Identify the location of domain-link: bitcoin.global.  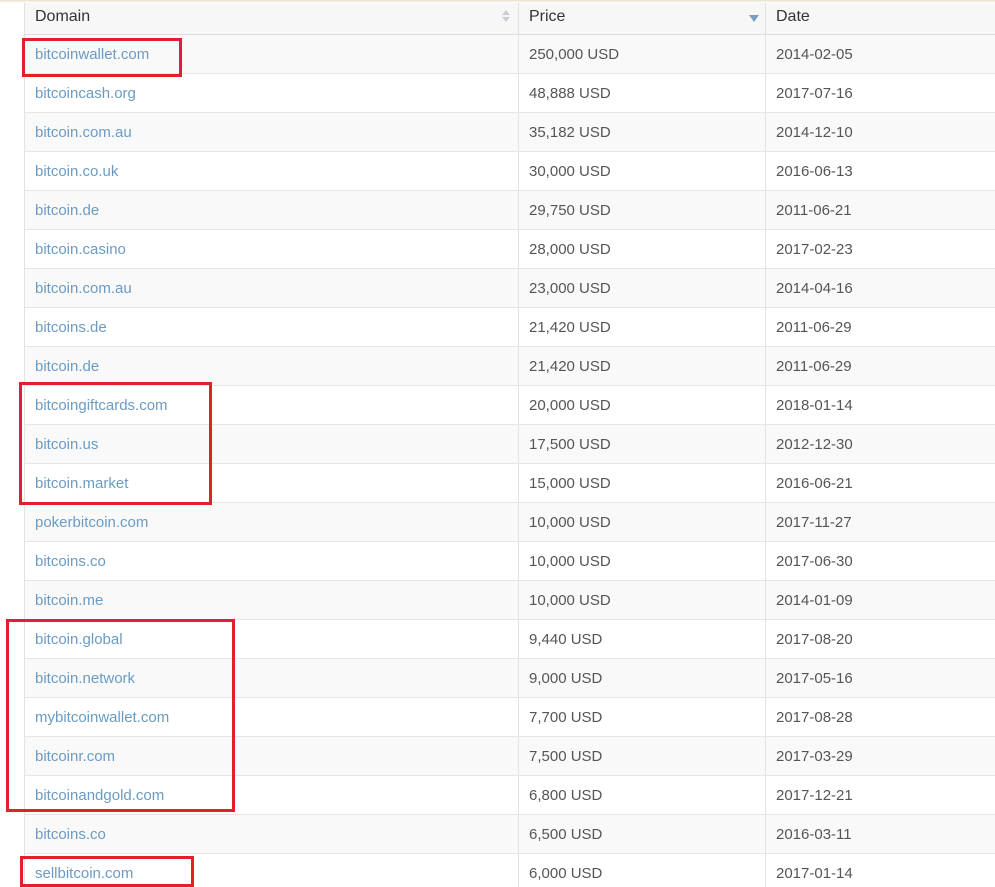
(79, 639).